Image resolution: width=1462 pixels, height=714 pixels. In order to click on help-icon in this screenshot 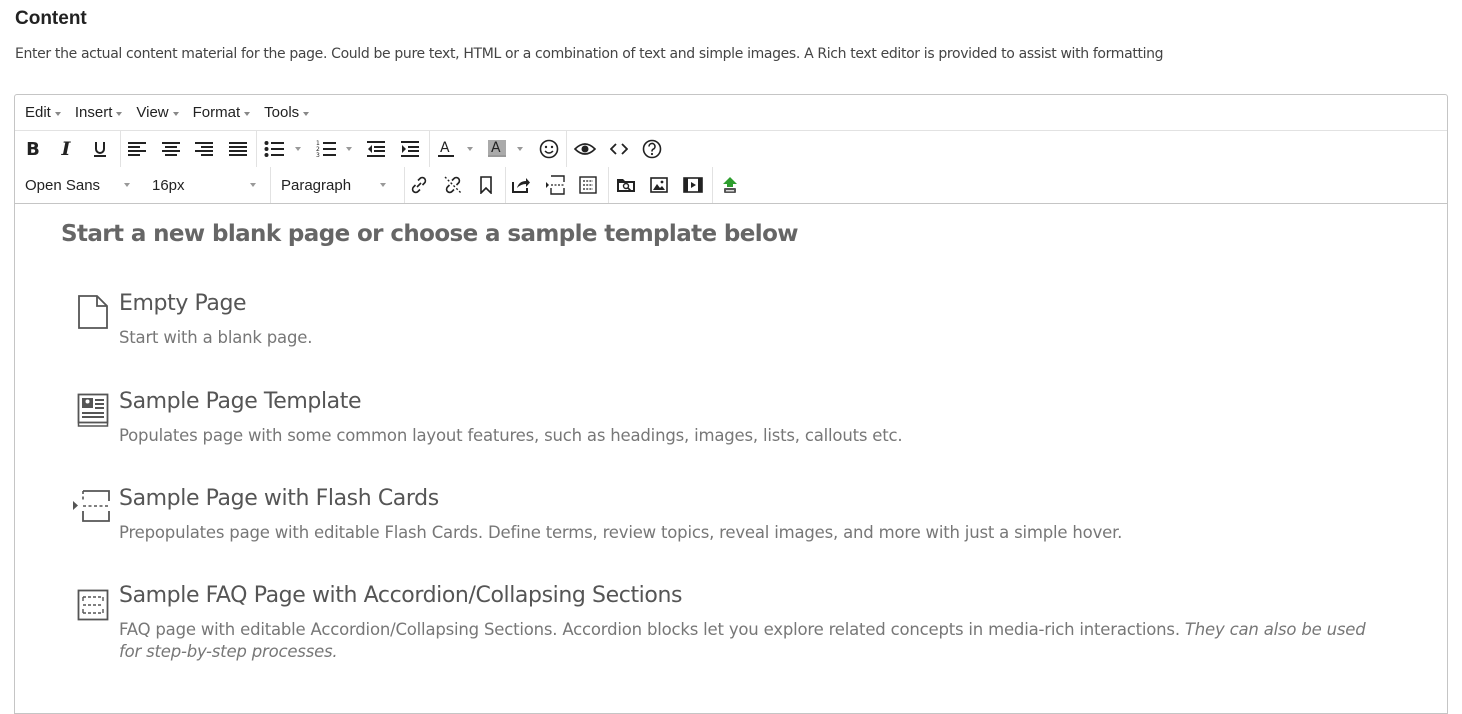, I will do `click(652, 149)`.